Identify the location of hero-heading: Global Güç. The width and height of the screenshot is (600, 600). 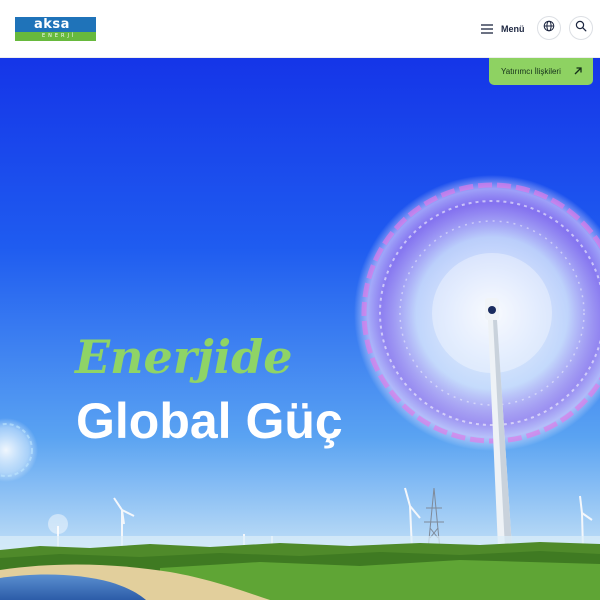
(209, 421).